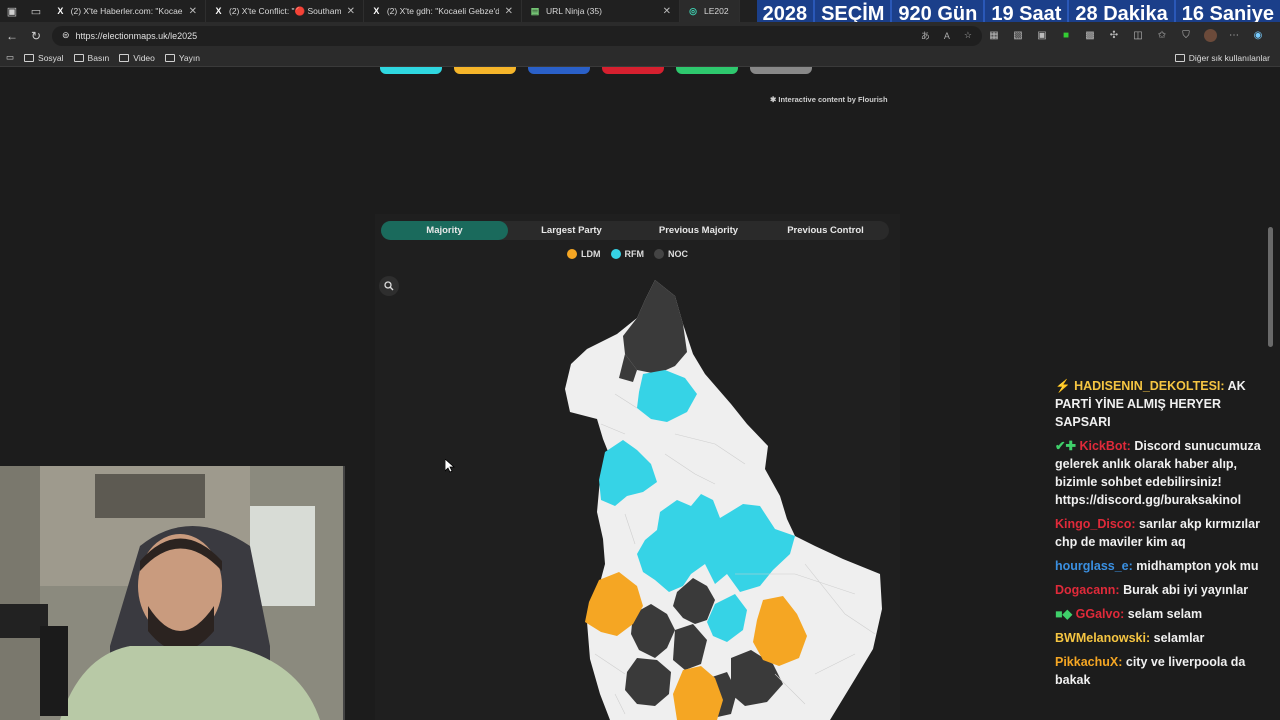 The image size is (1280, 720). I want to click on chat-text: Burak abi iyi yayınlar, so click(1186, 590).